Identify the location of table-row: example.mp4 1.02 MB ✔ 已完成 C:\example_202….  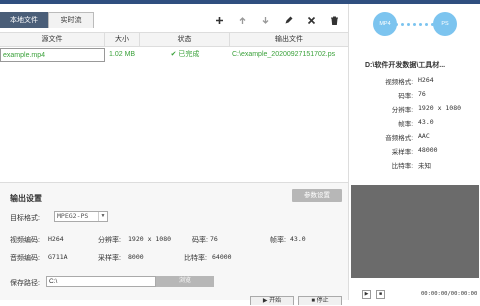
(174, 55).